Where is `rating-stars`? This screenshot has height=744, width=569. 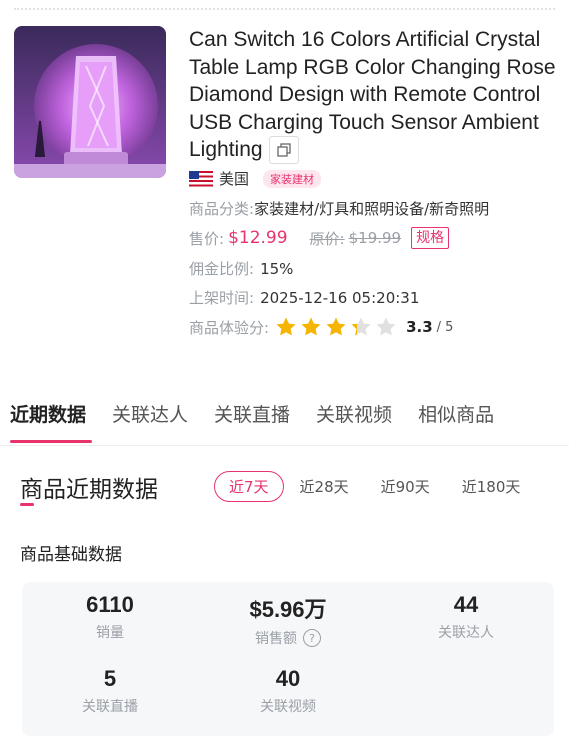
rating-stars is located at coordinates (337, 327).